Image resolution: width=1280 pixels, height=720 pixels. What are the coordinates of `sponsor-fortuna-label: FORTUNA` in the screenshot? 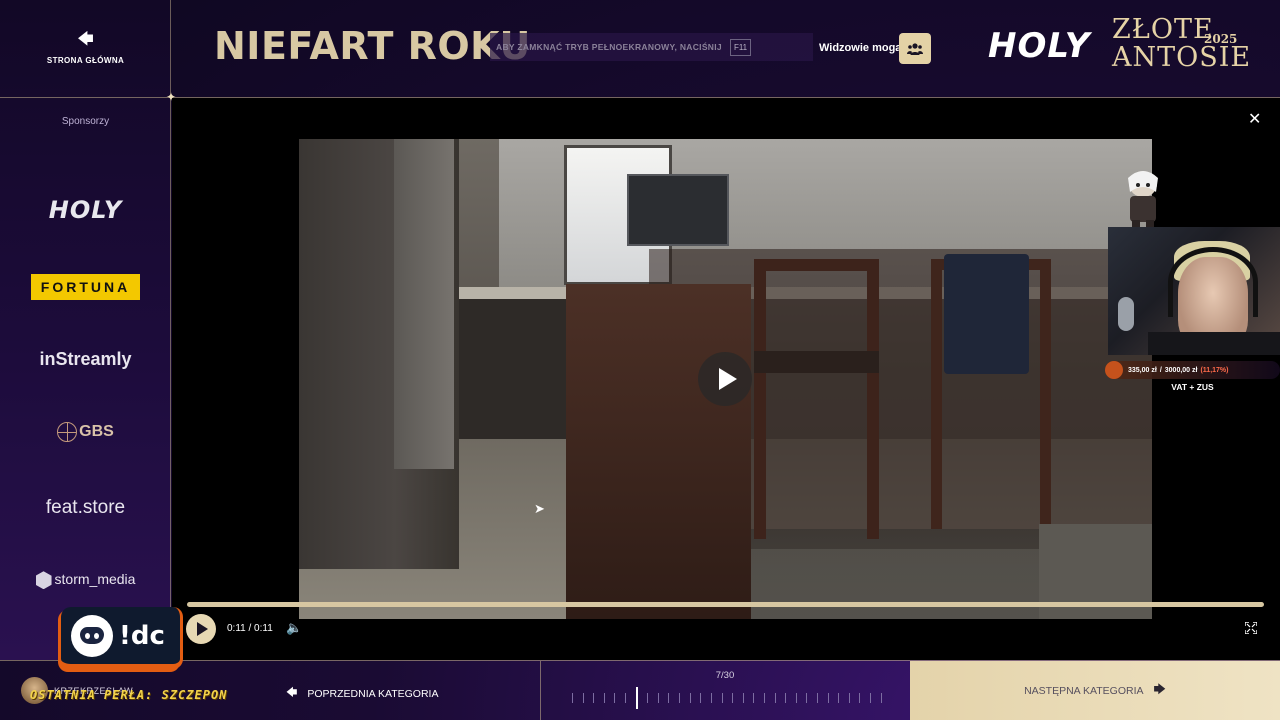 It's located at (85, 287).